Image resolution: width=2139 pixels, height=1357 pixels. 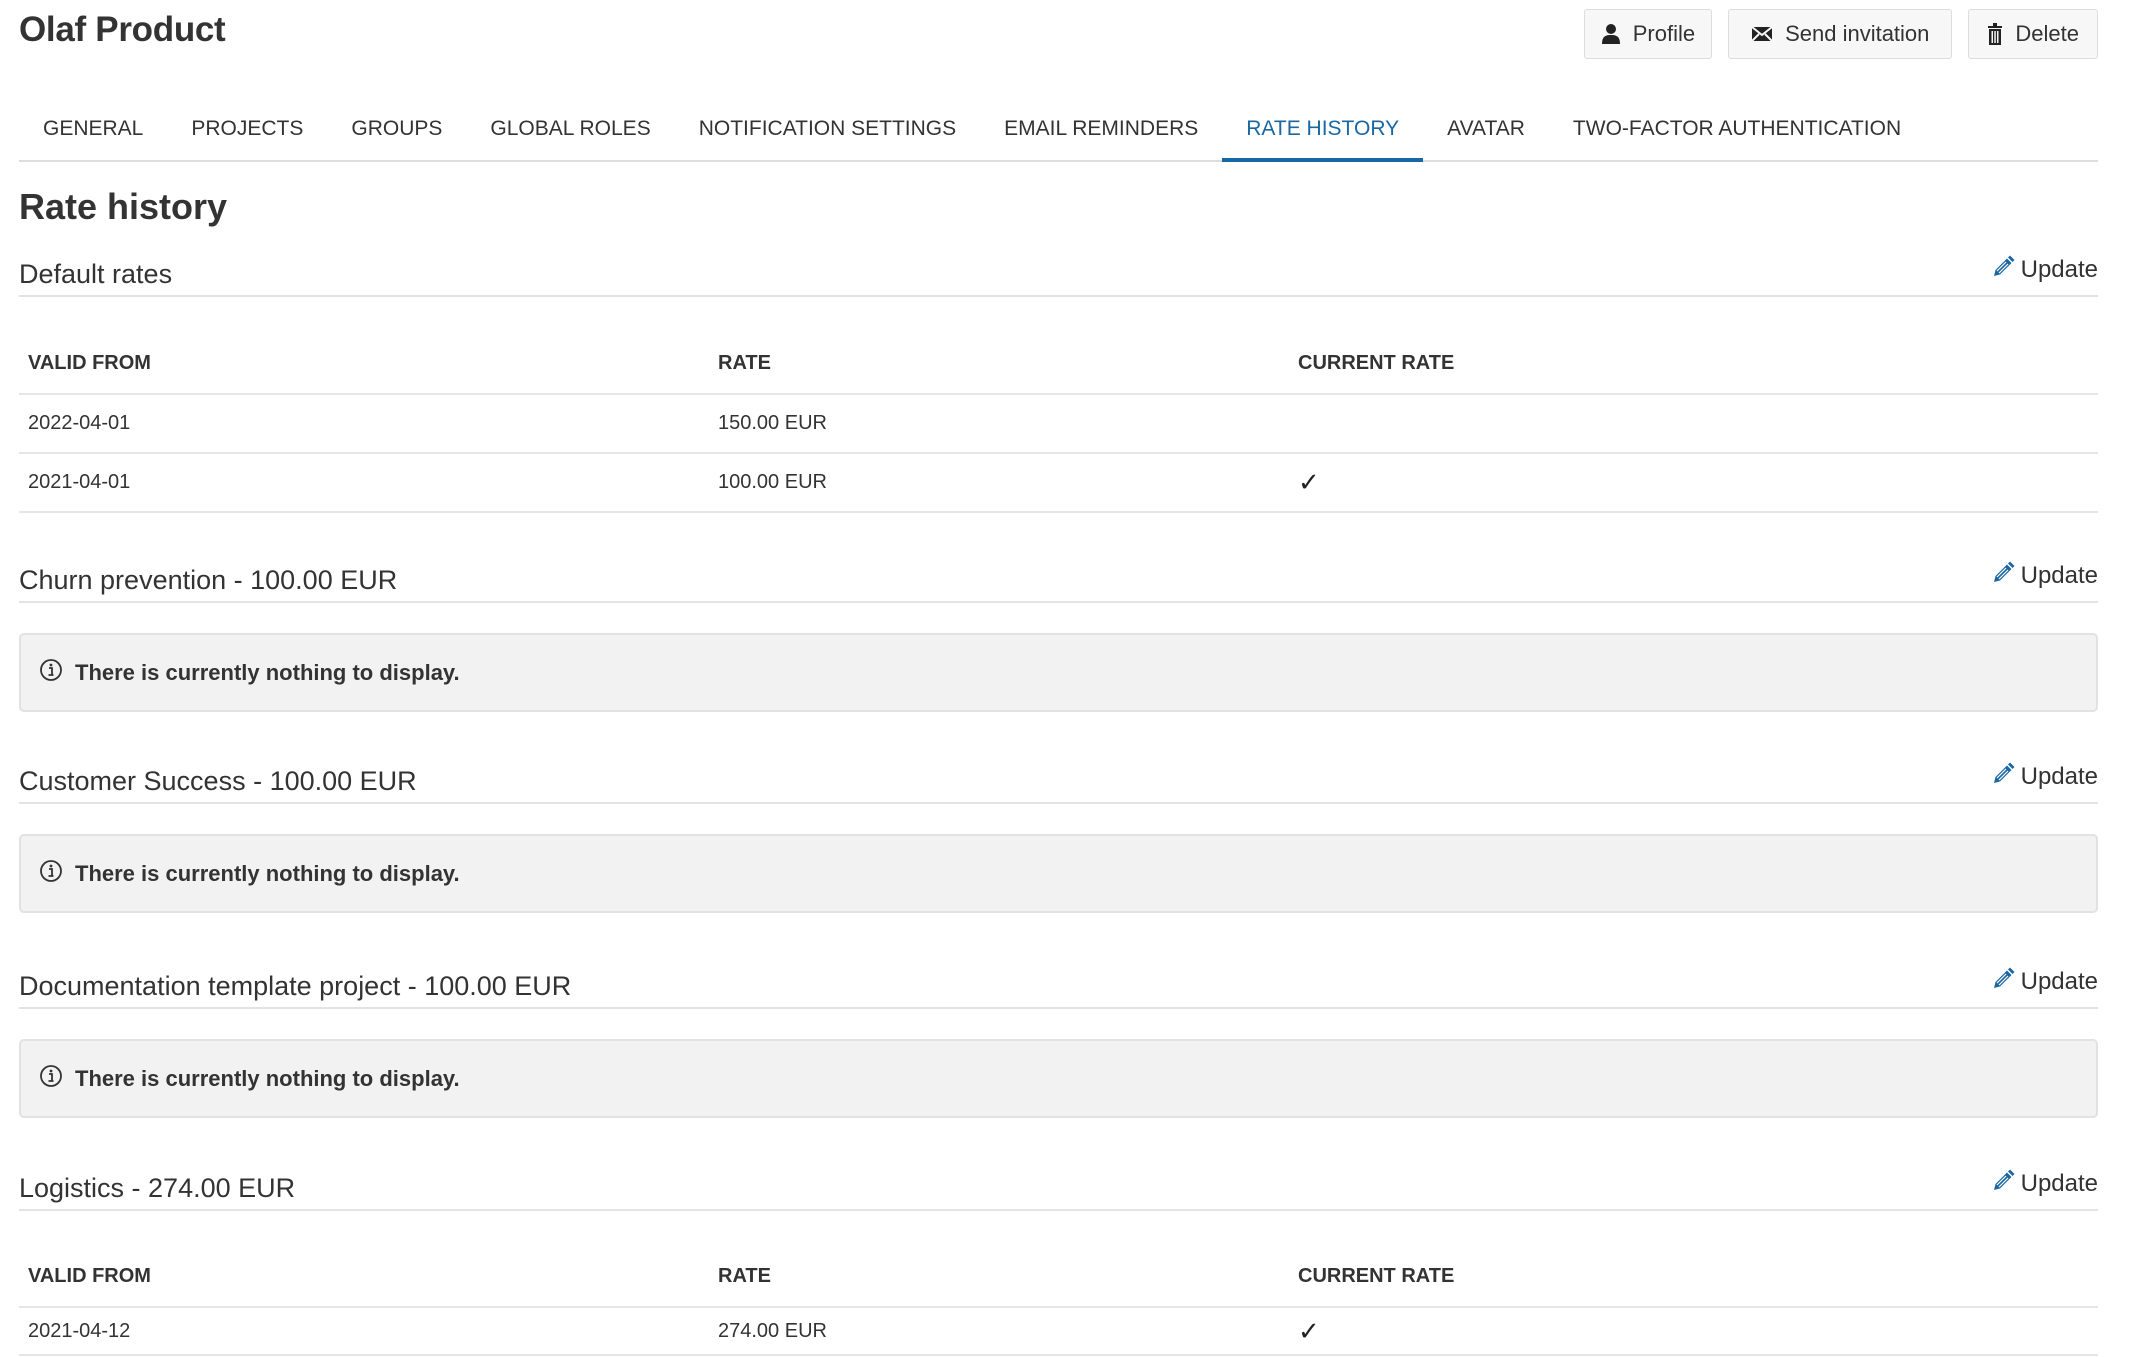 I want to click on tab-projects: PROJECTS, so click(x=247, y=128).